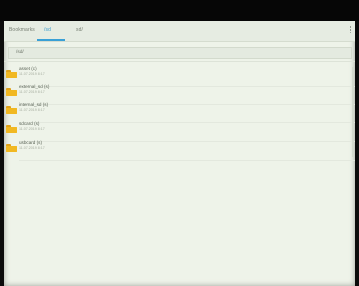  I want to click on device-top-bezel, so click(179, 10).